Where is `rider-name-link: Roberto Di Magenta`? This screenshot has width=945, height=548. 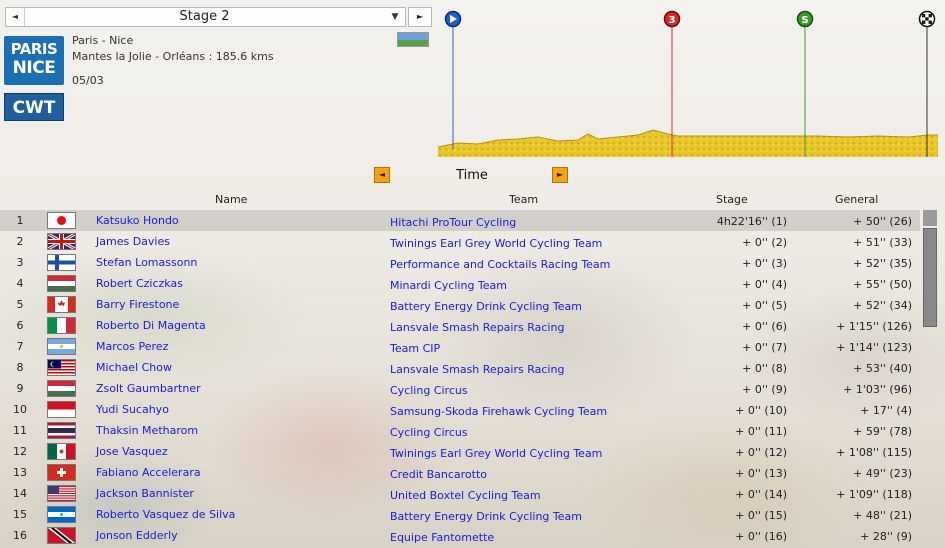 rider-name-link: Roberto Di Magenta is located at coordinates (151, 325).